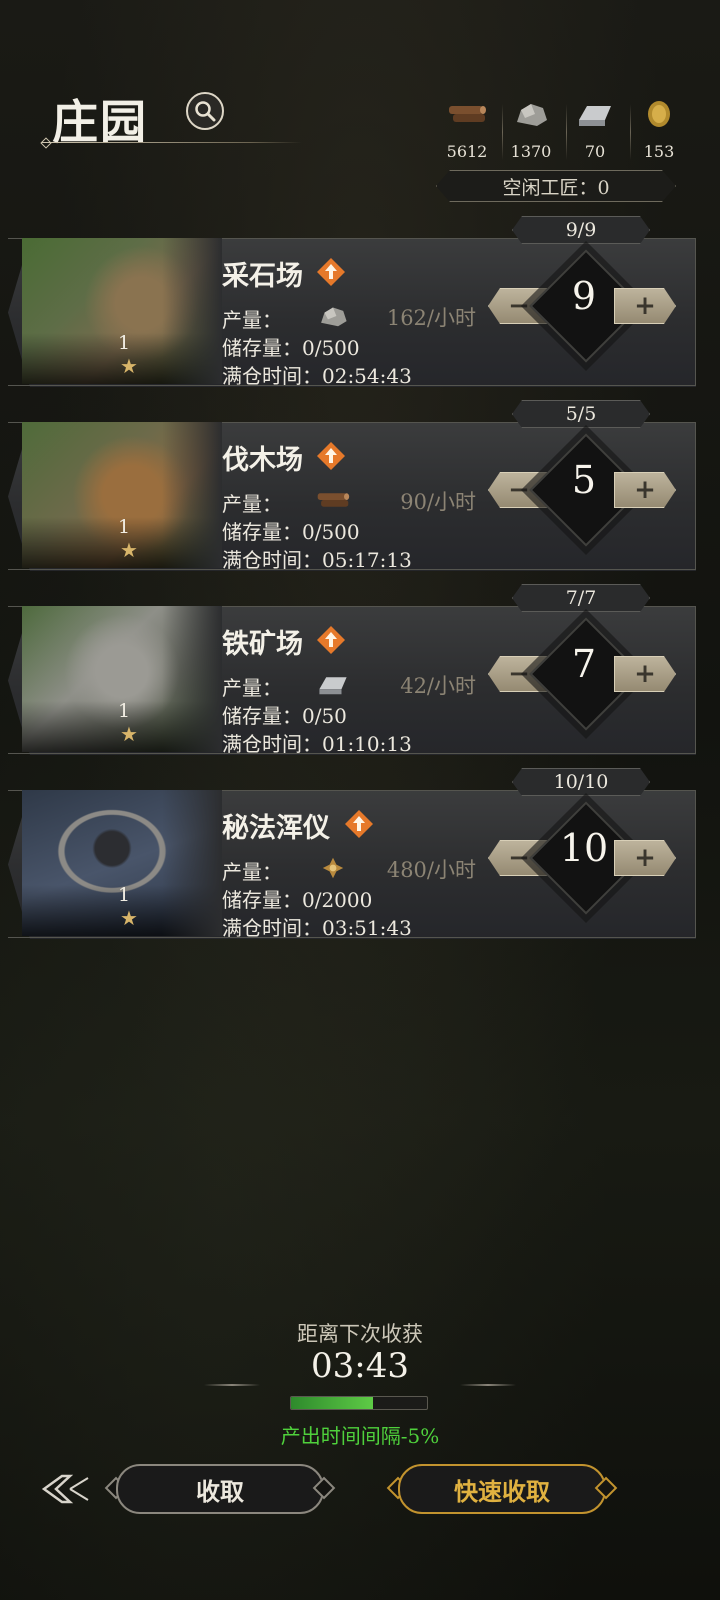 This screenshot has width=720, height=1600. I want to click on harvest-progress-bar, so click(359, 1403).